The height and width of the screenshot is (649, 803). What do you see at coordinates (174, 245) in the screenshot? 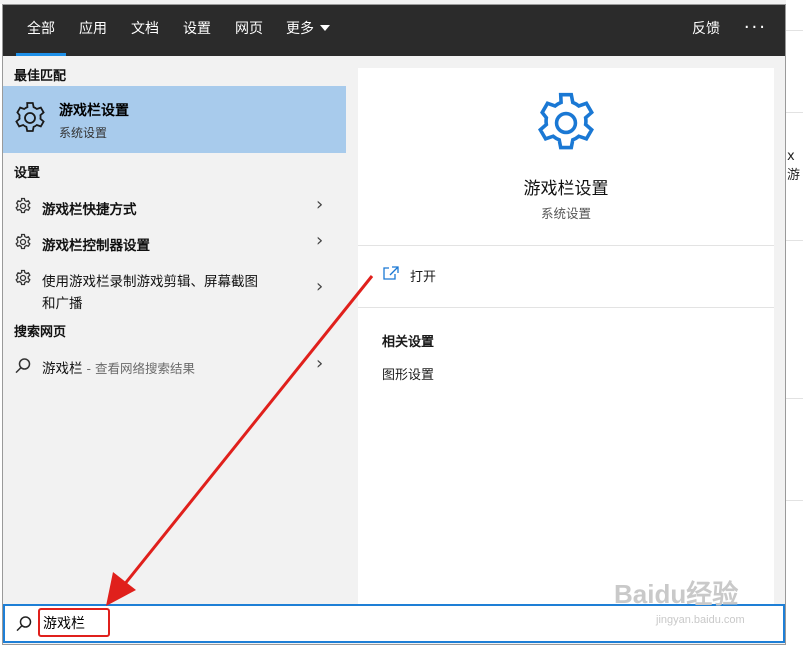
I see `settings-item-controller: 游戏栏控制器设置 ›` at bounding box center [174, 245].